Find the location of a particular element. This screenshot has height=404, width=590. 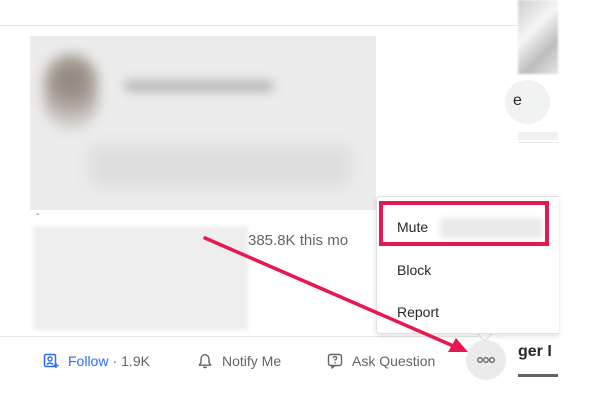

bell-icon is located at coordinates (205, 361).